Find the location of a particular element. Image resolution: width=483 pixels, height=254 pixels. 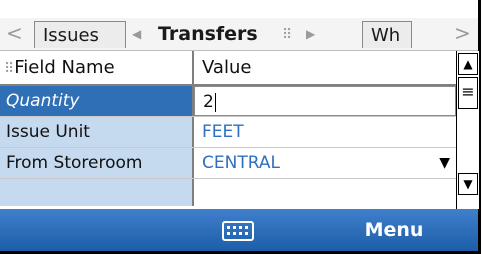

grid-header: ⠿Field Name Value is located at coordinates (228, 68).